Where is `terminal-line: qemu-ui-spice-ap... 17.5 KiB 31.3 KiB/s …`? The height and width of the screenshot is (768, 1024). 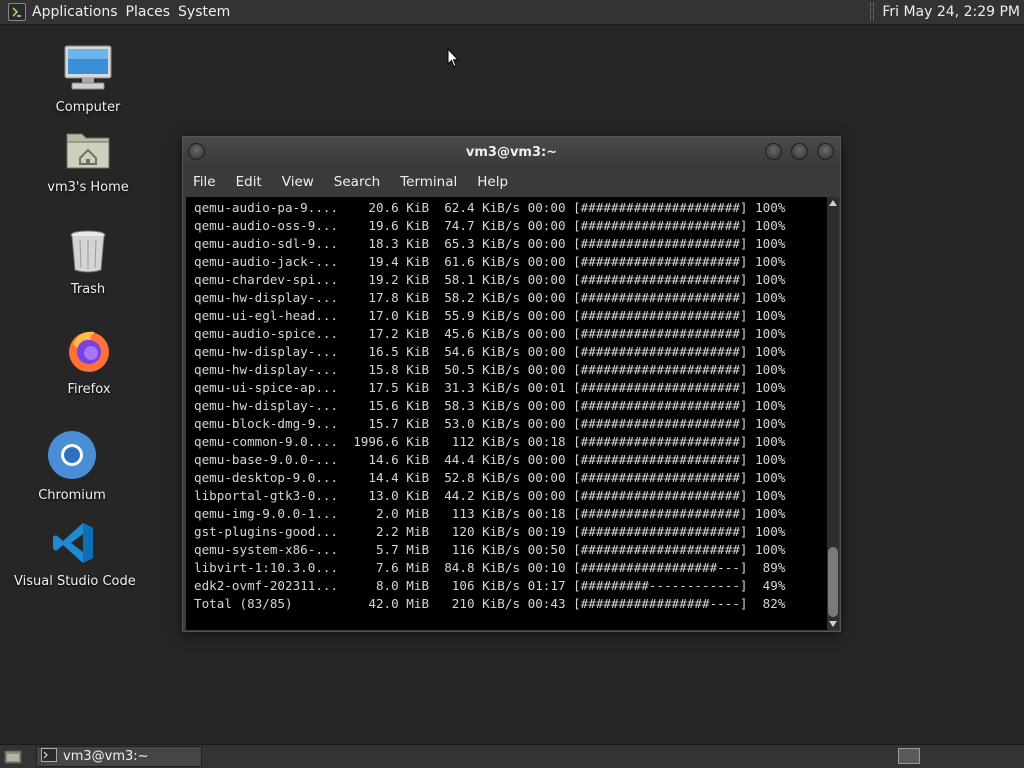
terminal-line: qemu-ui-spice-ap... 17.5 KiB 31.3 KiB/s … is located at coordinates (490, 387).